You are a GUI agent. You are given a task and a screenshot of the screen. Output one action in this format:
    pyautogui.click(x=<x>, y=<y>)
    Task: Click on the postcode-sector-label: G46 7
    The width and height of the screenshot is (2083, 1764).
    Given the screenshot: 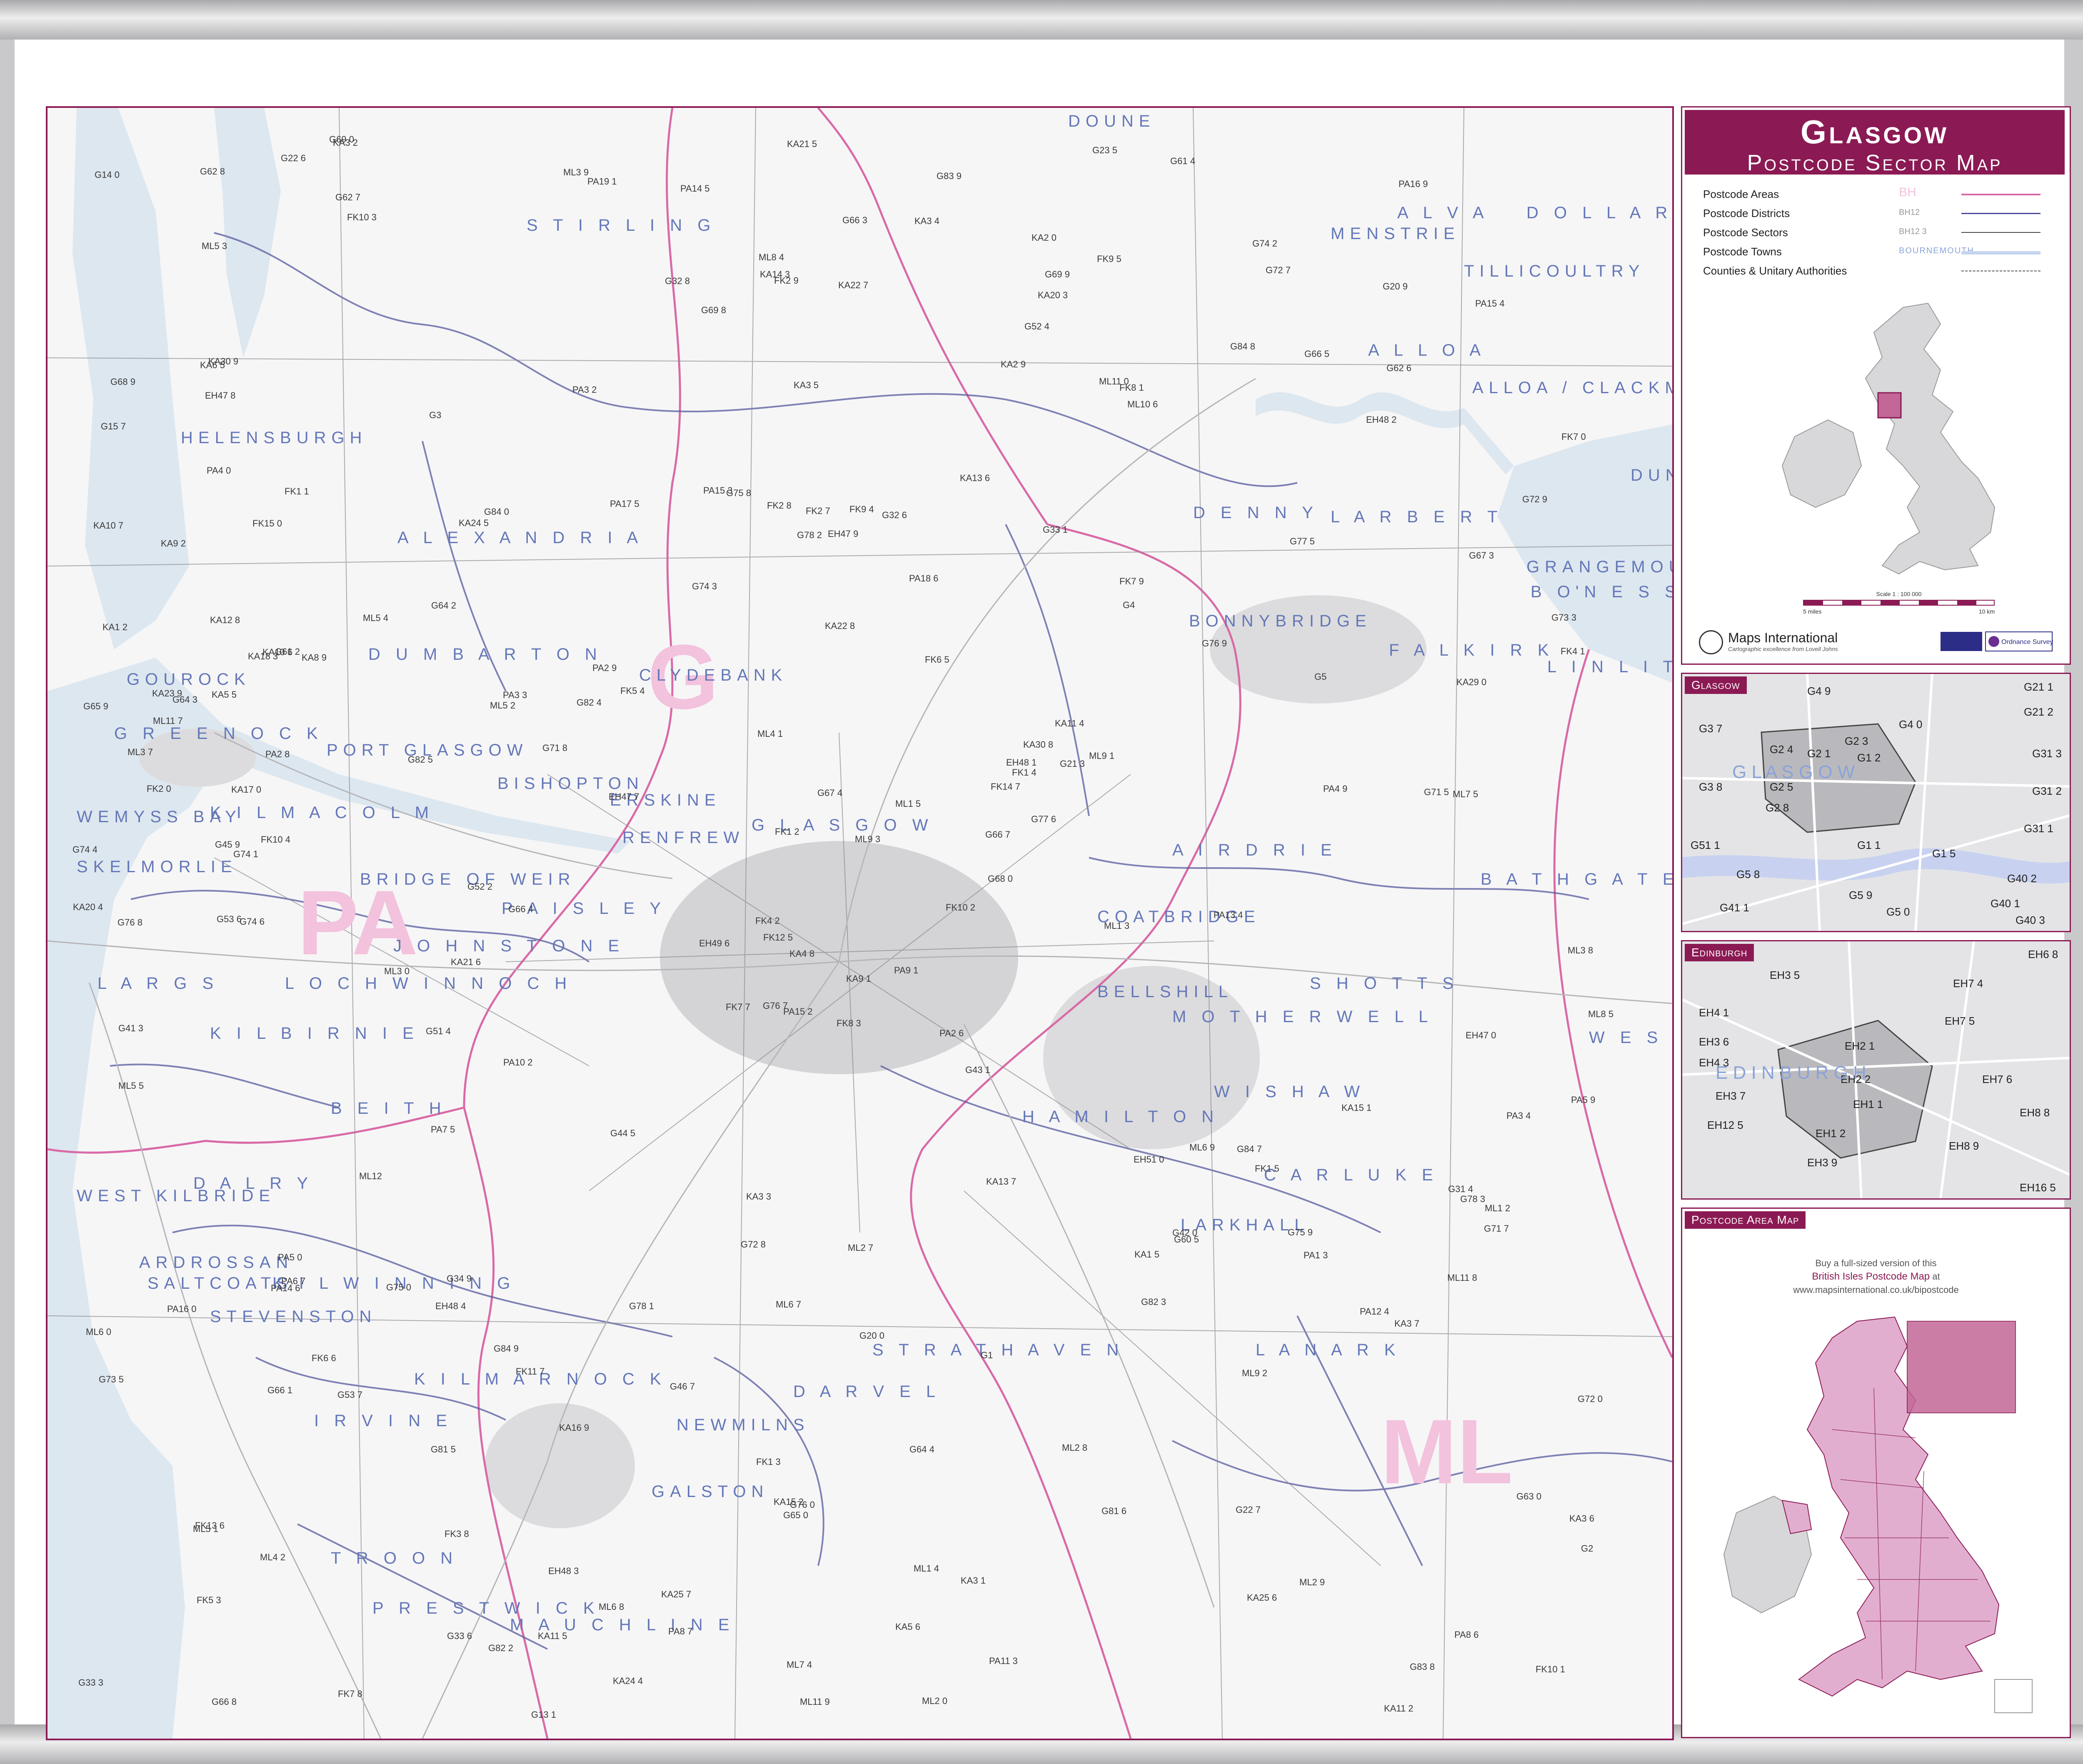 What is the action you would take?
    pyautogui.click(x=683, y=1386)
    